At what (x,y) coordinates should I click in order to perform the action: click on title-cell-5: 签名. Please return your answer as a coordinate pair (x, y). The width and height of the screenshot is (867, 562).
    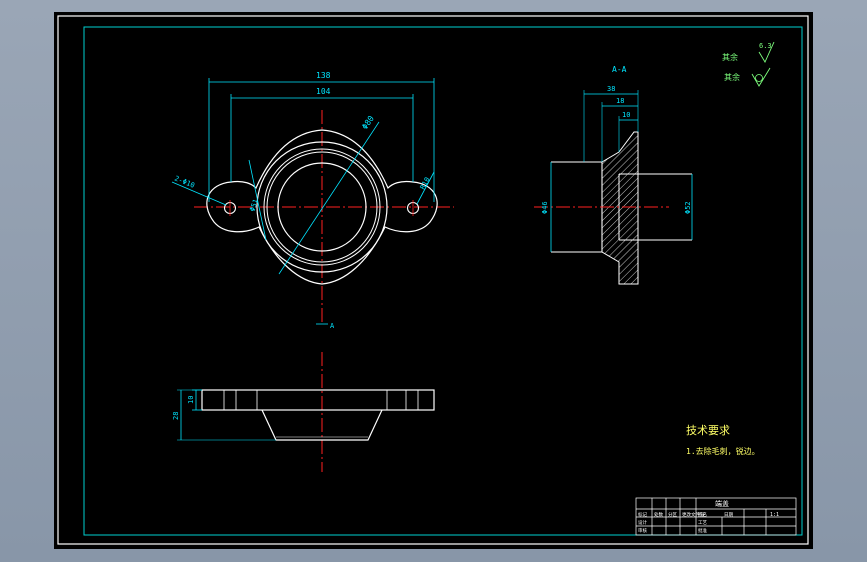
    Looking at the image, I should click on (702, 514).